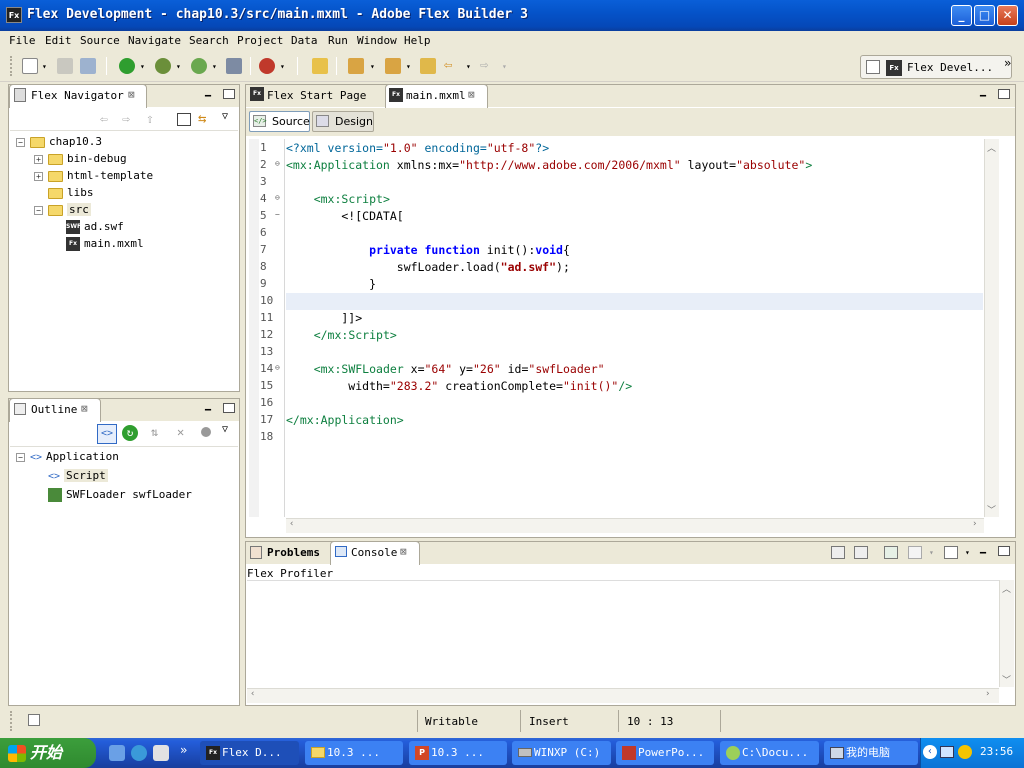 This screenshot has height=768, width=1024. I want to click on tree-item: SWF ad.swf, so click(126, 226).